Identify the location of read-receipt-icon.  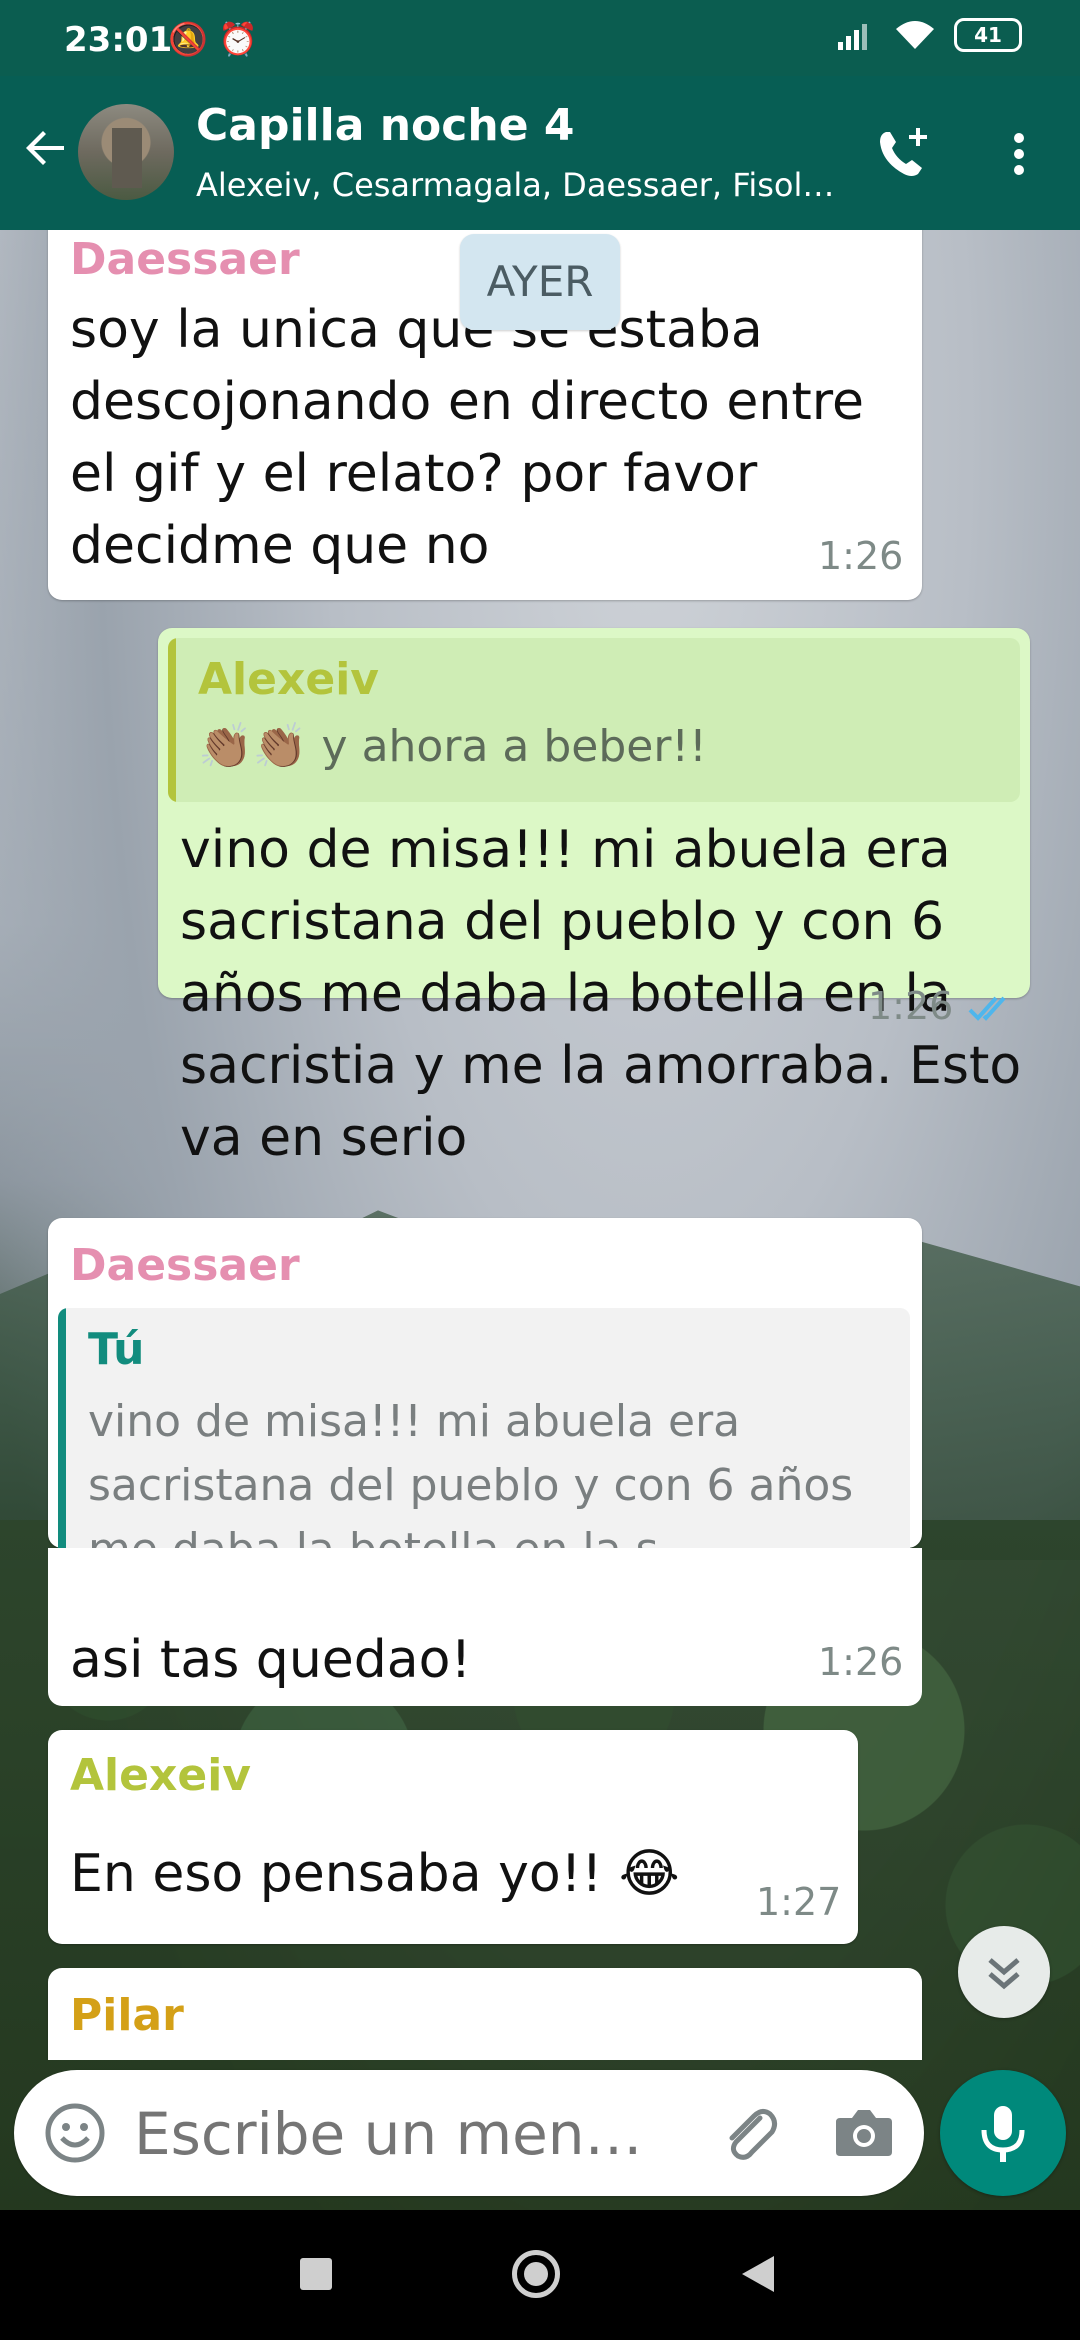
(987, 1008).